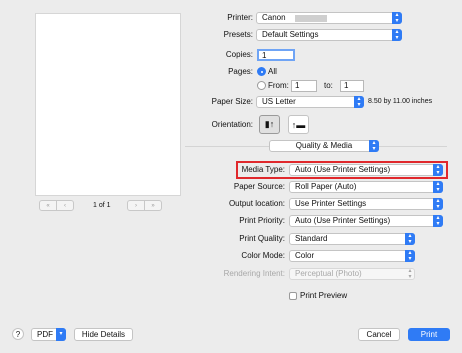 The image size is (462, 353). I want to click on landscape-orientation-button: ↑▬, so click(298, 124).